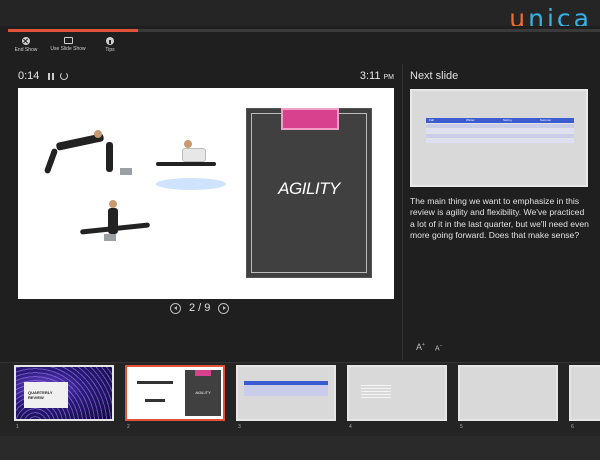 The height and width of the screenshot is (460, 600). What do you see at coordinates (370, 76) in the screenshot?
I see `clock-time: 3:11` at bounding box center [370, 76].